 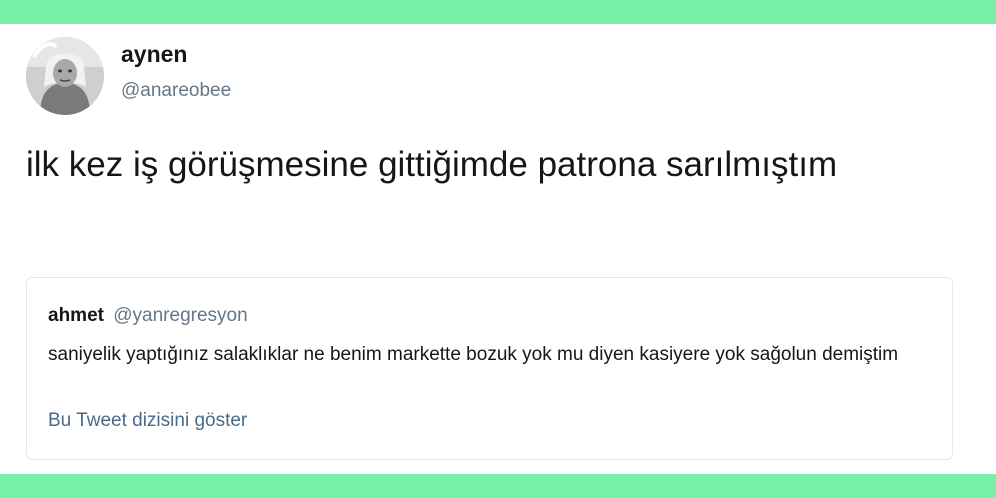 I want to click on user-avatar, so click(x=65, y=76).